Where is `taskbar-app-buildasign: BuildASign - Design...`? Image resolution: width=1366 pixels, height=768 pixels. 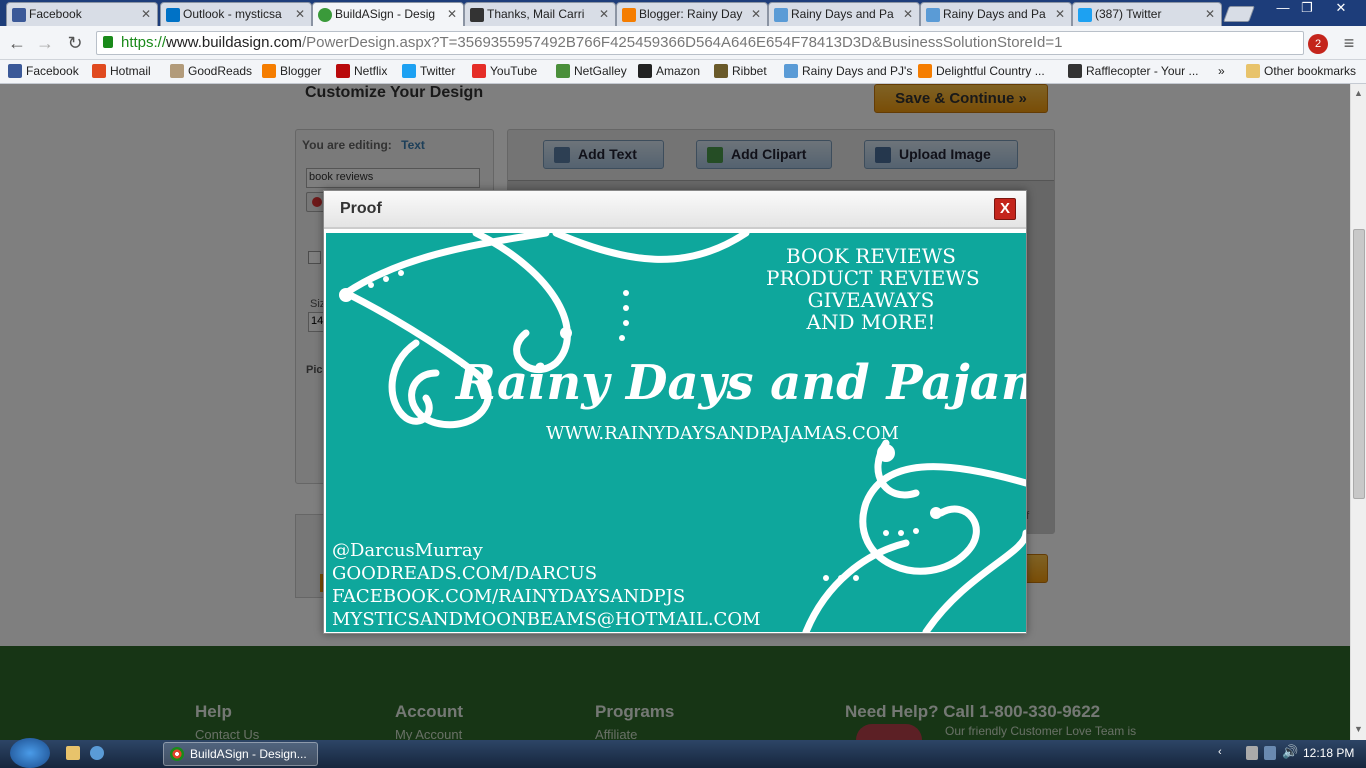 taskbar-app-buildasign: BuildASign - Design... is located at coordinates (240, 754).